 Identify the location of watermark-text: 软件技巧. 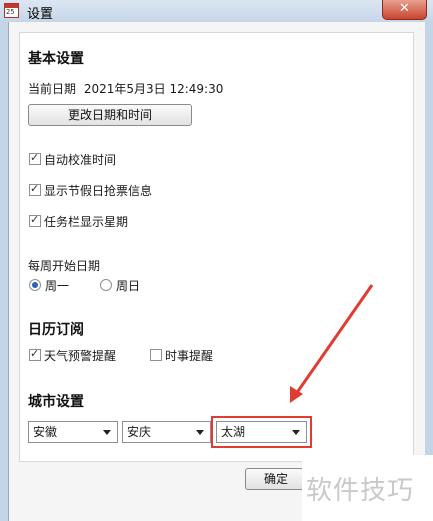
(360, 491).